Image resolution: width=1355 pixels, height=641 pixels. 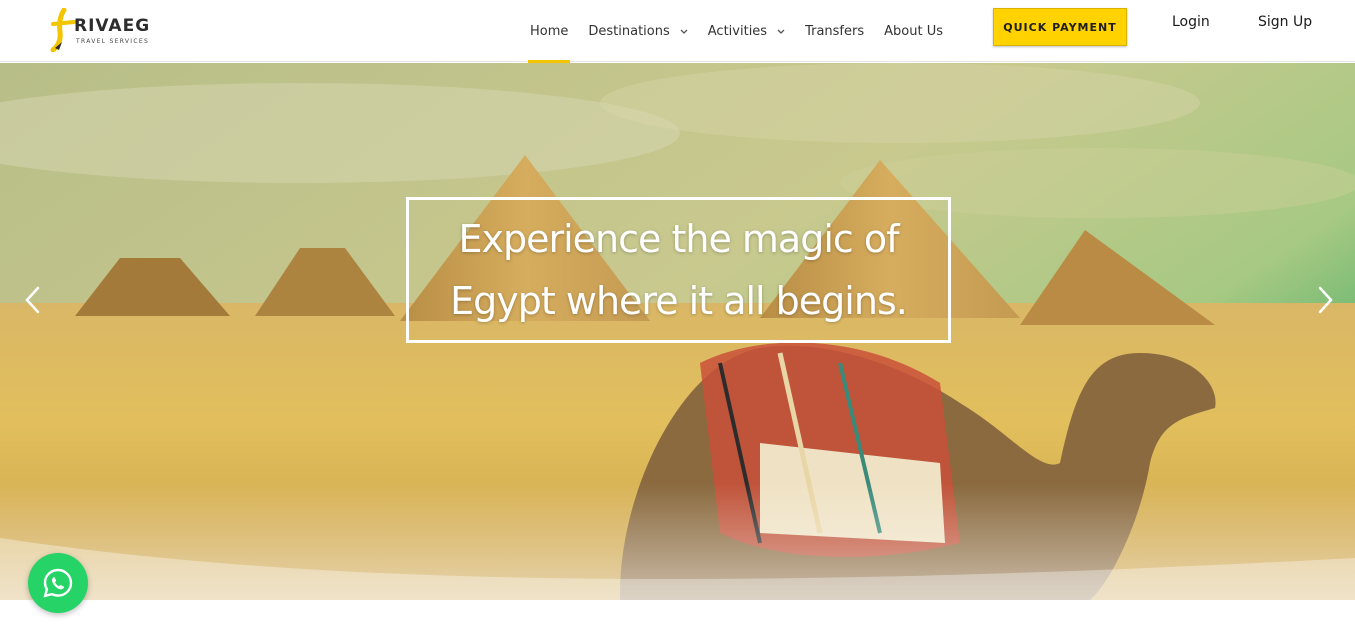 I want to click on chevron-left-icon, so click(x=32, y=300).